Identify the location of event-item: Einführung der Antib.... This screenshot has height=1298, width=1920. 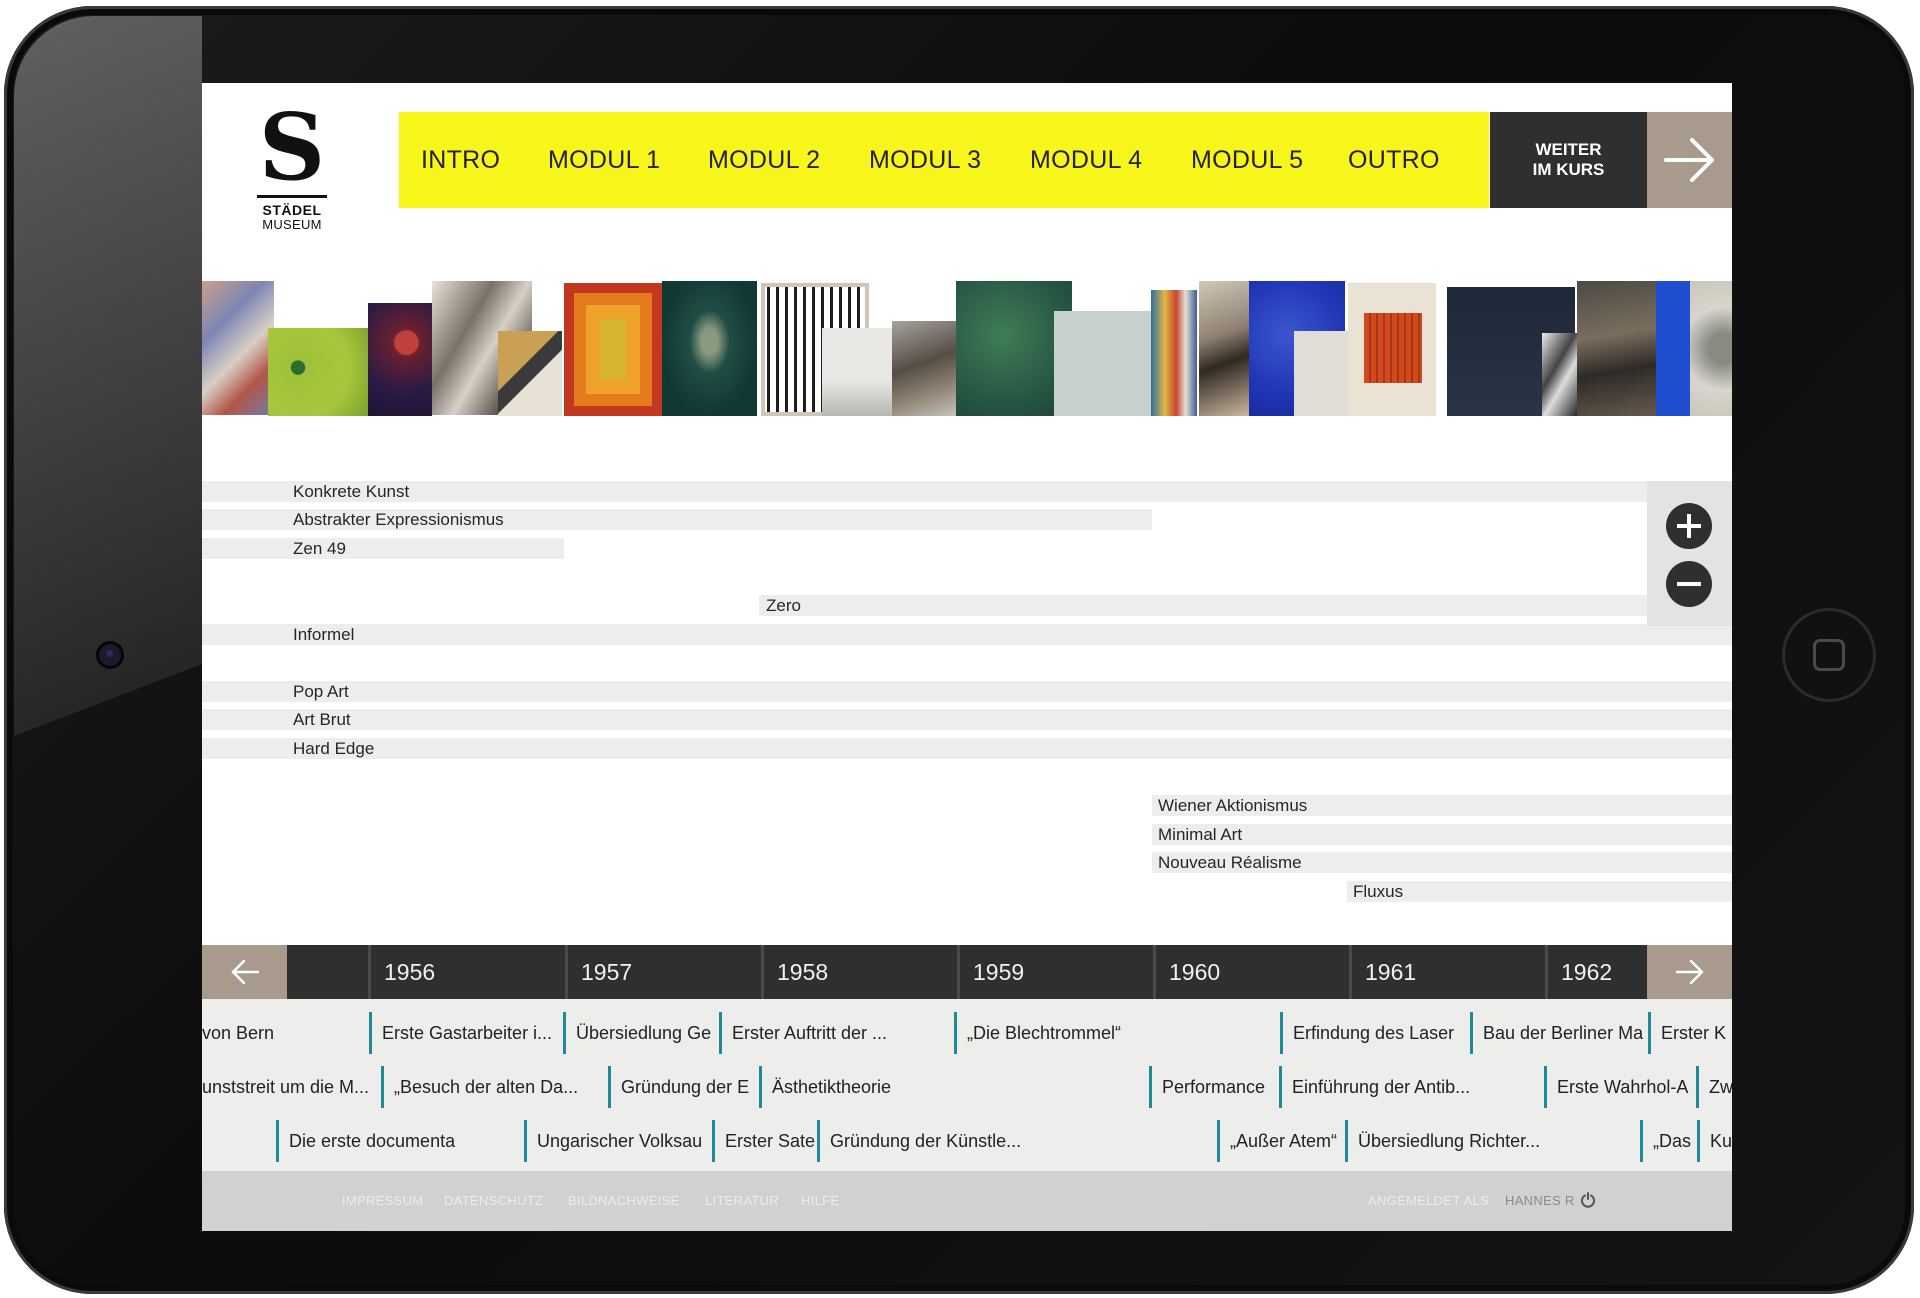
(1421, 1087).